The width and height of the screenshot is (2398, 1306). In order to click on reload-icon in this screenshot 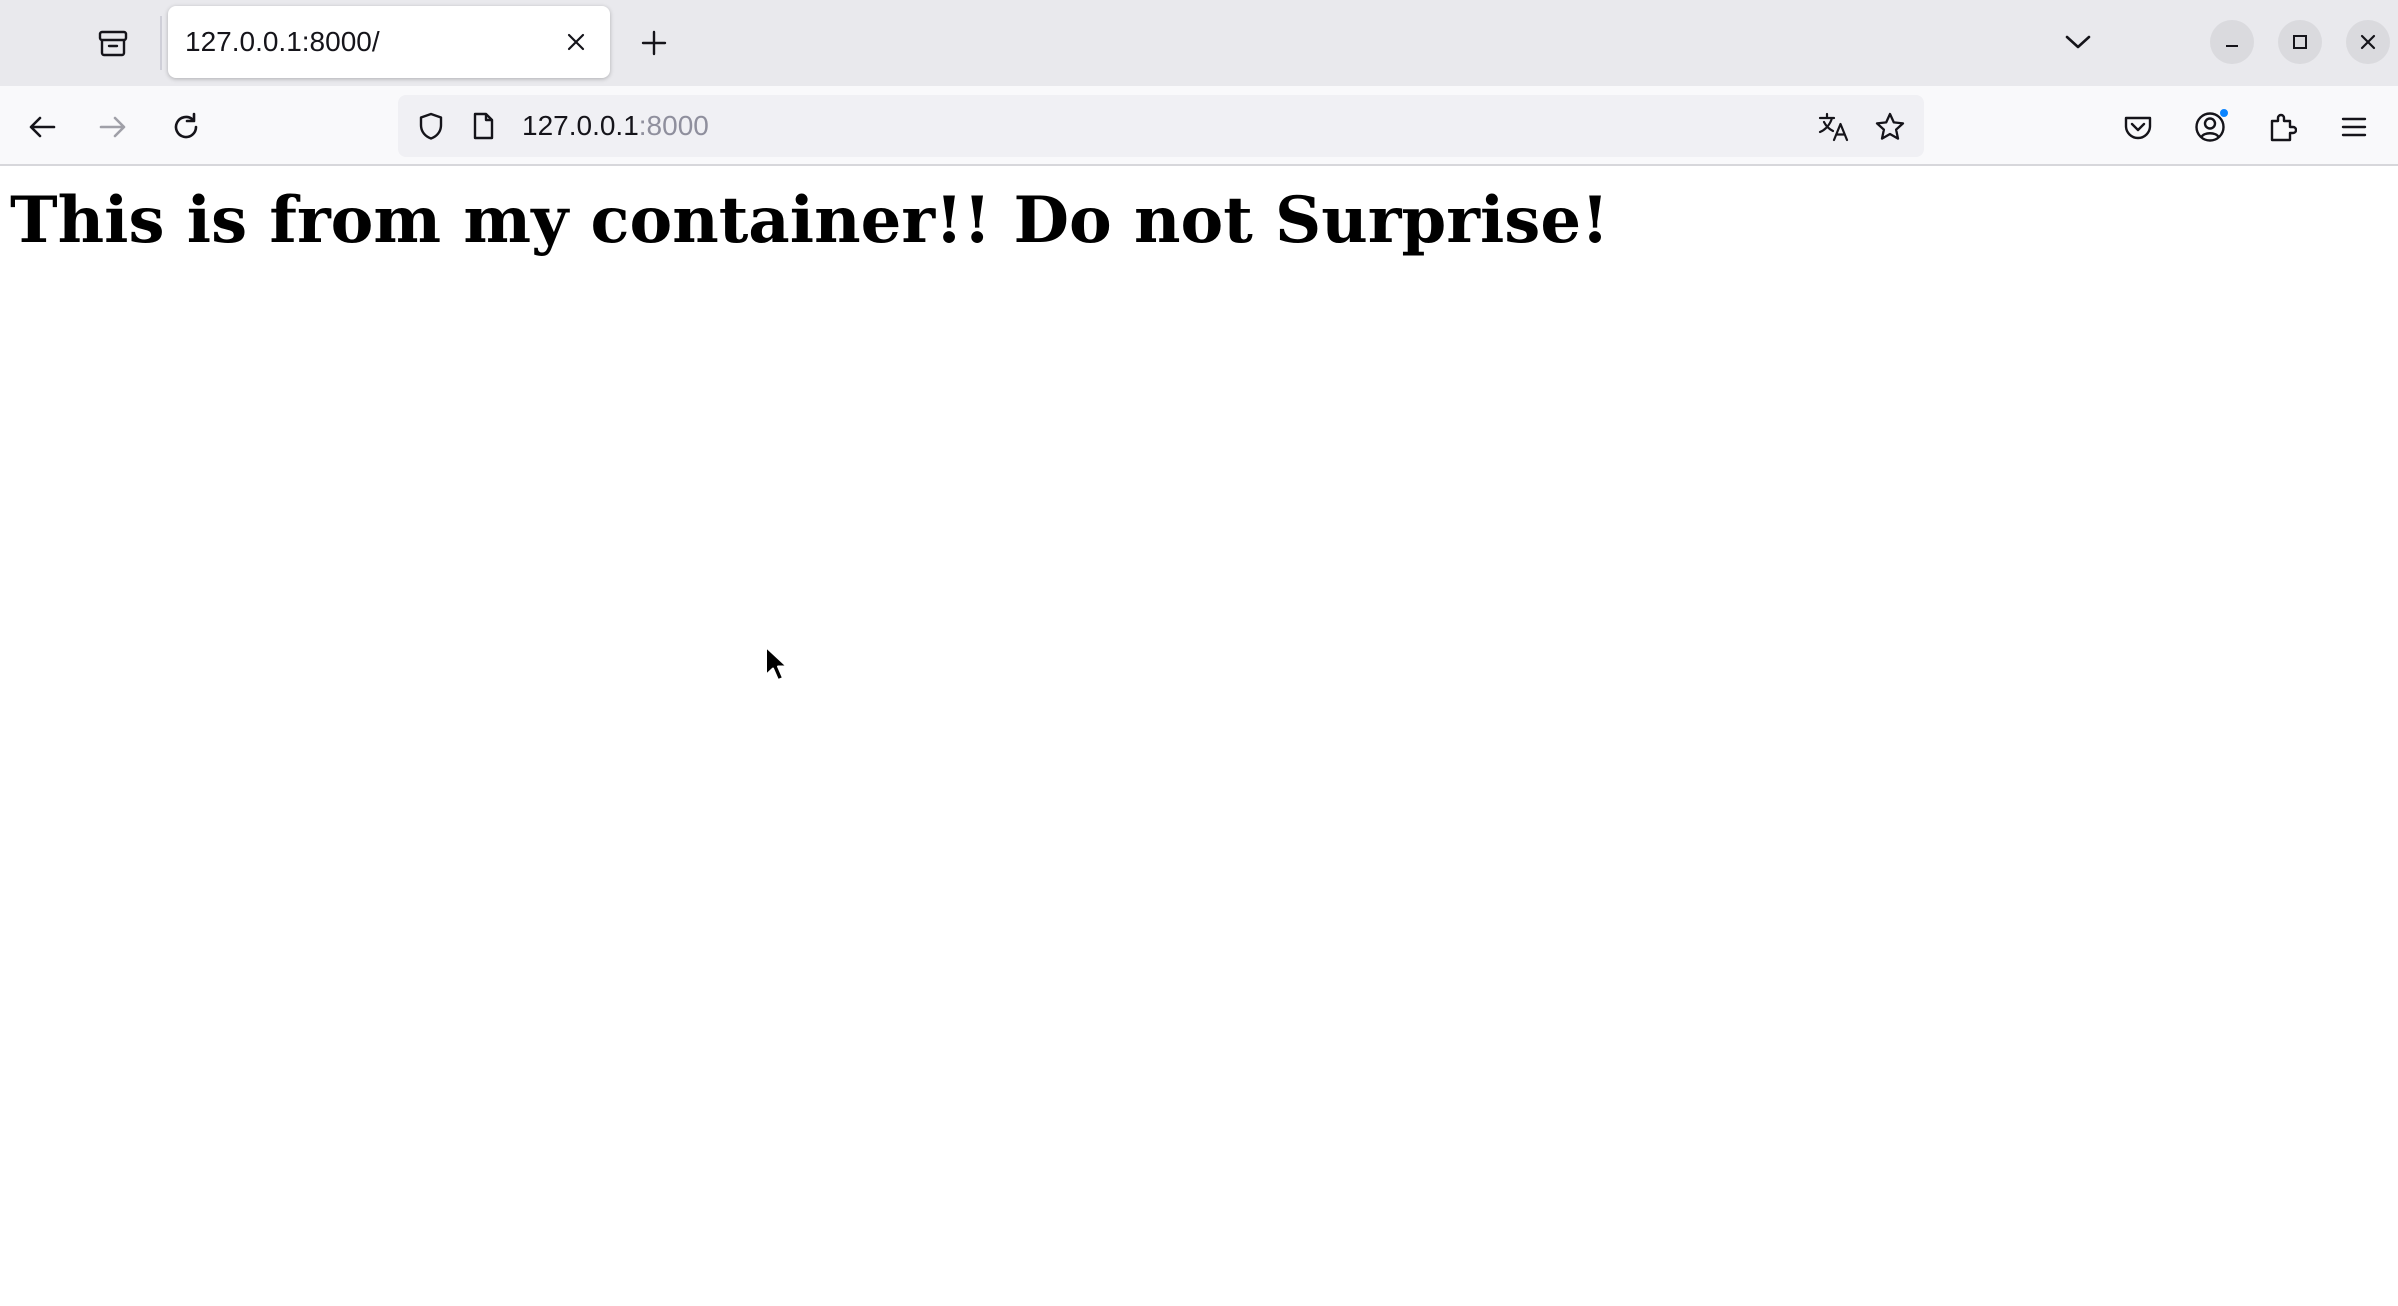, I will do `click(186, 127)`.